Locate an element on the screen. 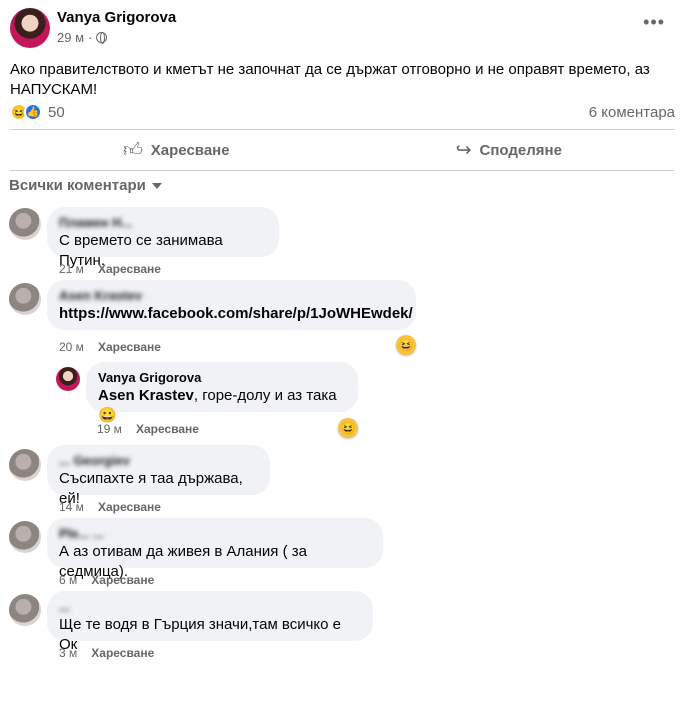  post-author-name: Vanya Grigorova is located at coordinates (116, 17).